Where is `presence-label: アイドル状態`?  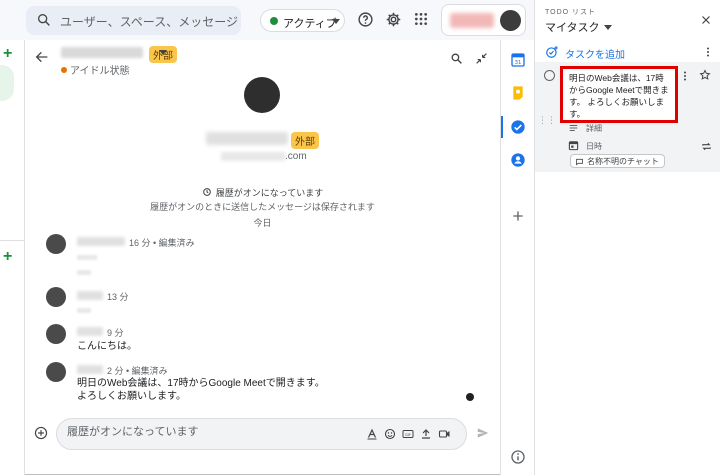
presence-label: アイドル状態 is located at coordinates (100, 71).